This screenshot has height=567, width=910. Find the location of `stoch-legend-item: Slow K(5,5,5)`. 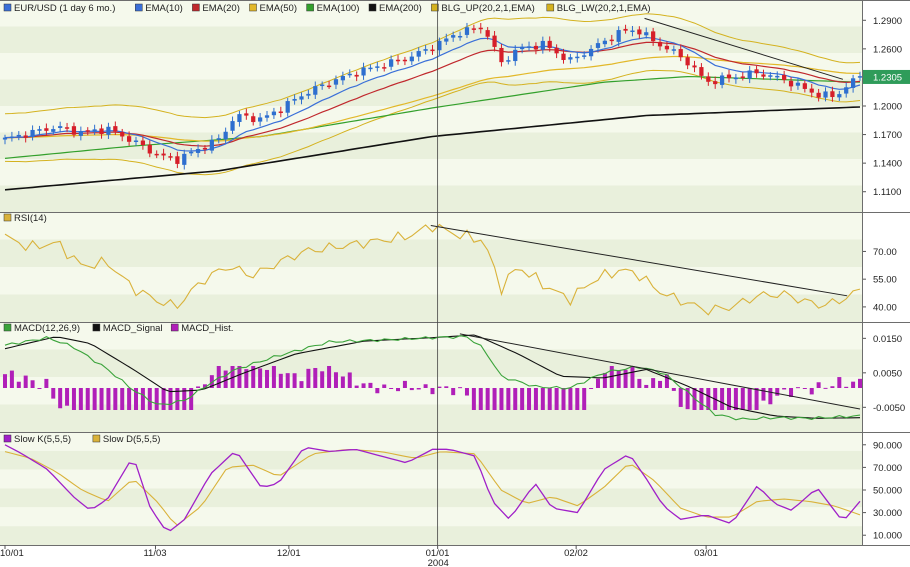

stoch-legend-item: Slow K(5,5,5) is located at coordinates (42, 439).